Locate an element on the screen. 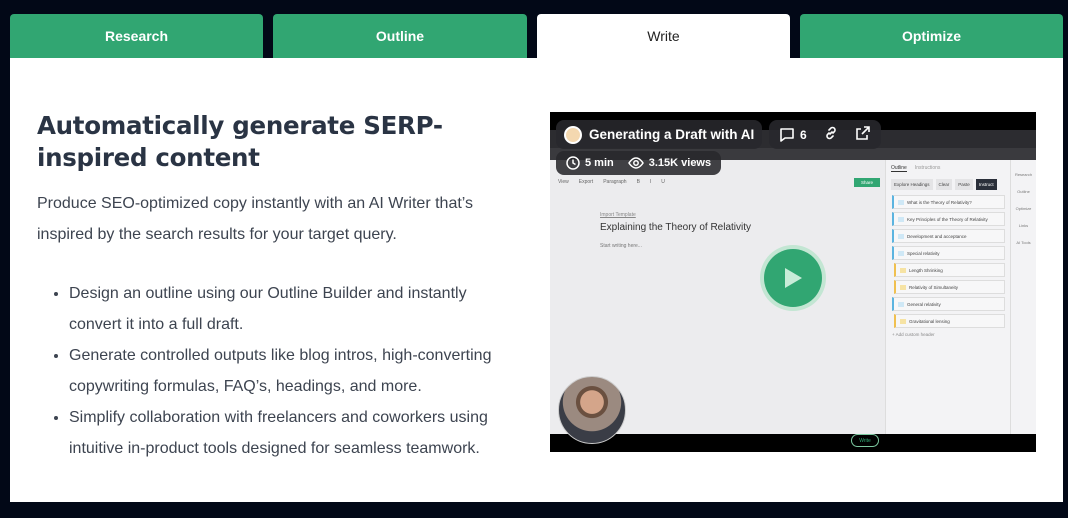  side-tab: Instructions is located at coordinates (927, 168).